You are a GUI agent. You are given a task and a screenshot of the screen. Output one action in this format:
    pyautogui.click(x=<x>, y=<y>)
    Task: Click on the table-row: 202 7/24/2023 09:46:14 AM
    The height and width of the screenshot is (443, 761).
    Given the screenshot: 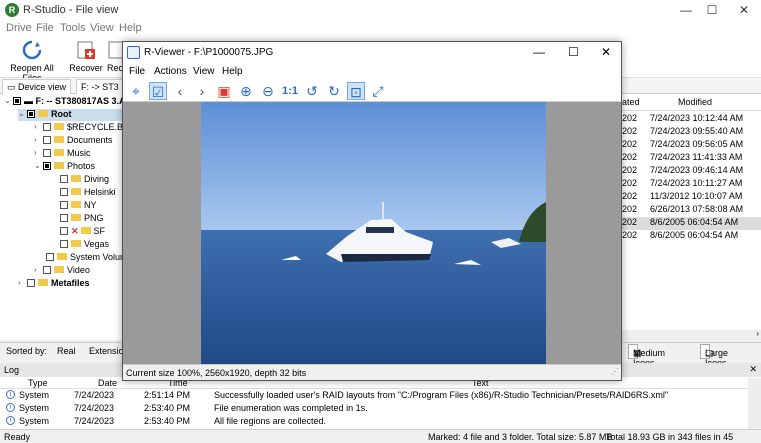 What is the action you would take?
    pyautogui.click(x=682, y=171)
    